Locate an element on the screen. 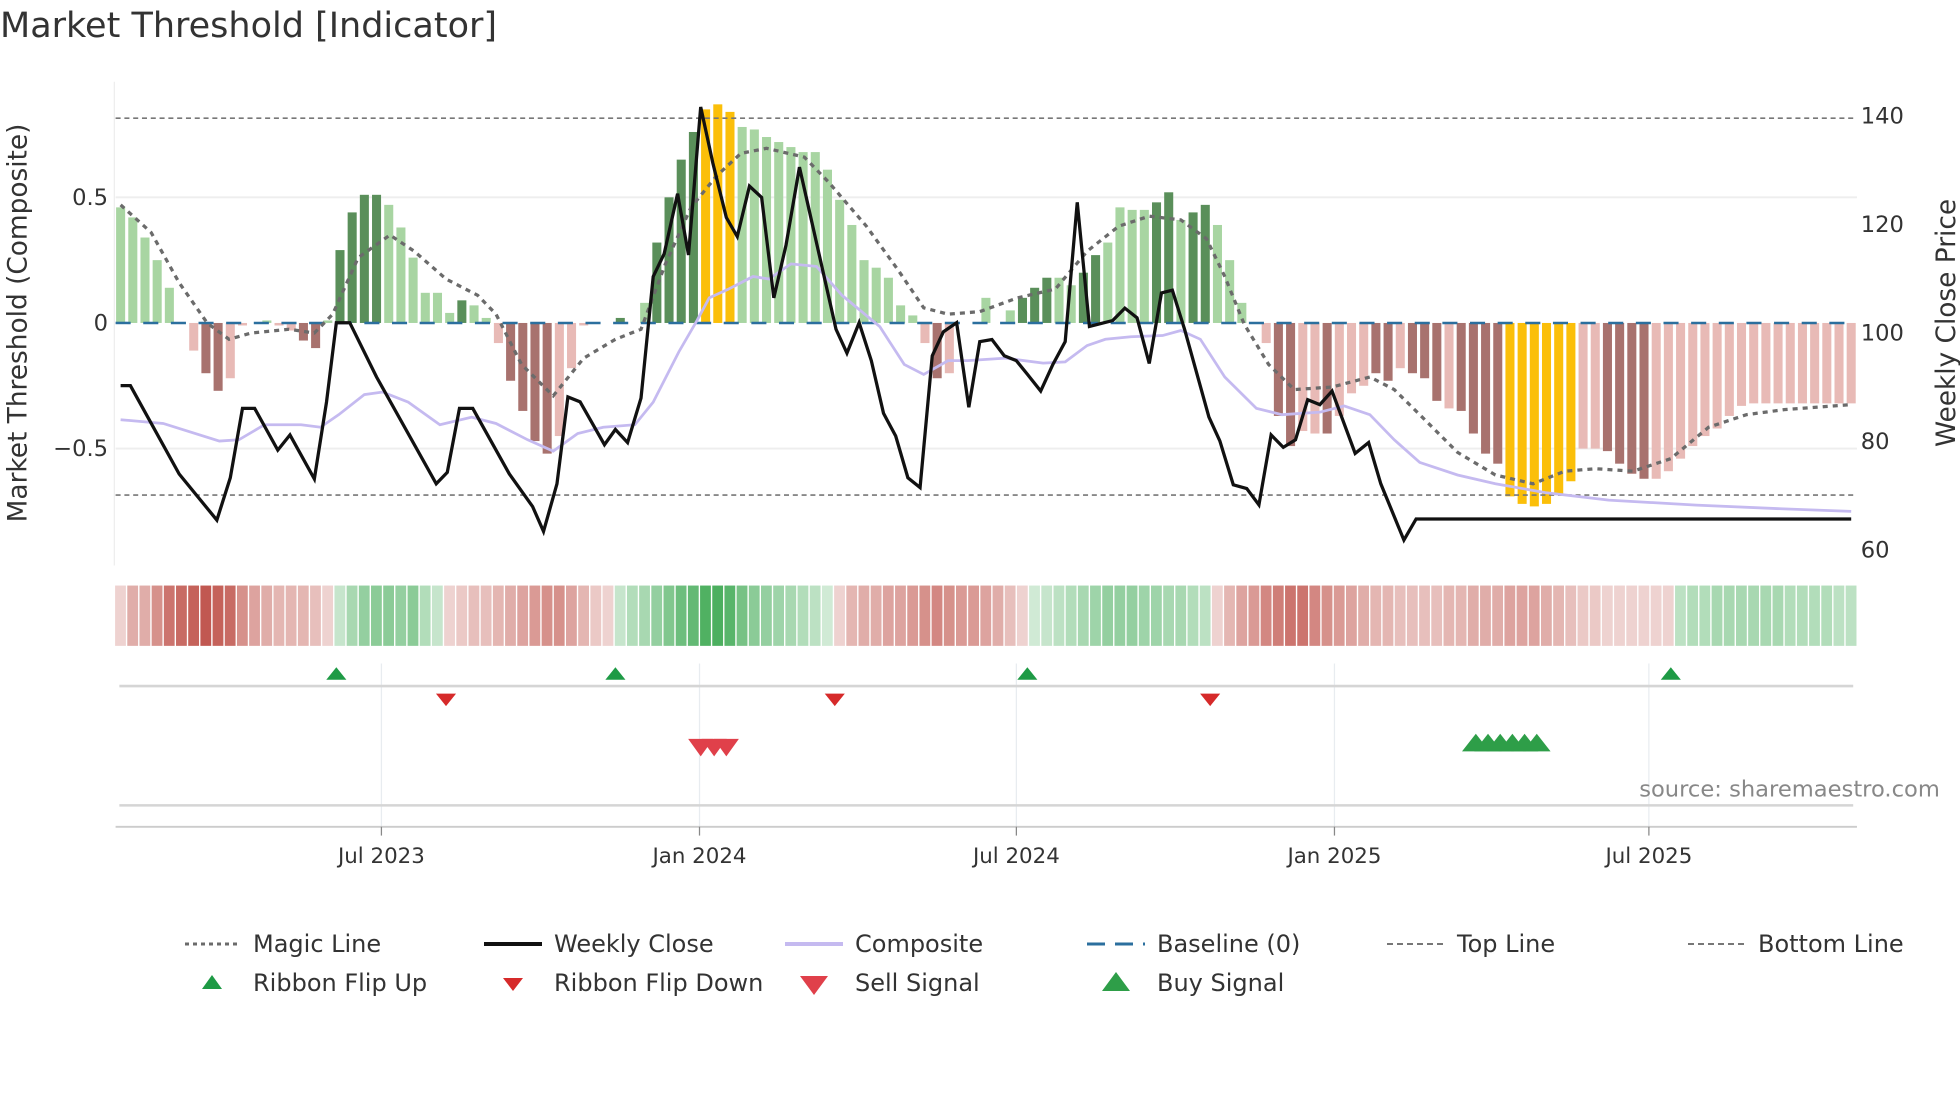 This screenshot has width=1960, height=1102. signal-markers is located at coordinates (986, 737).